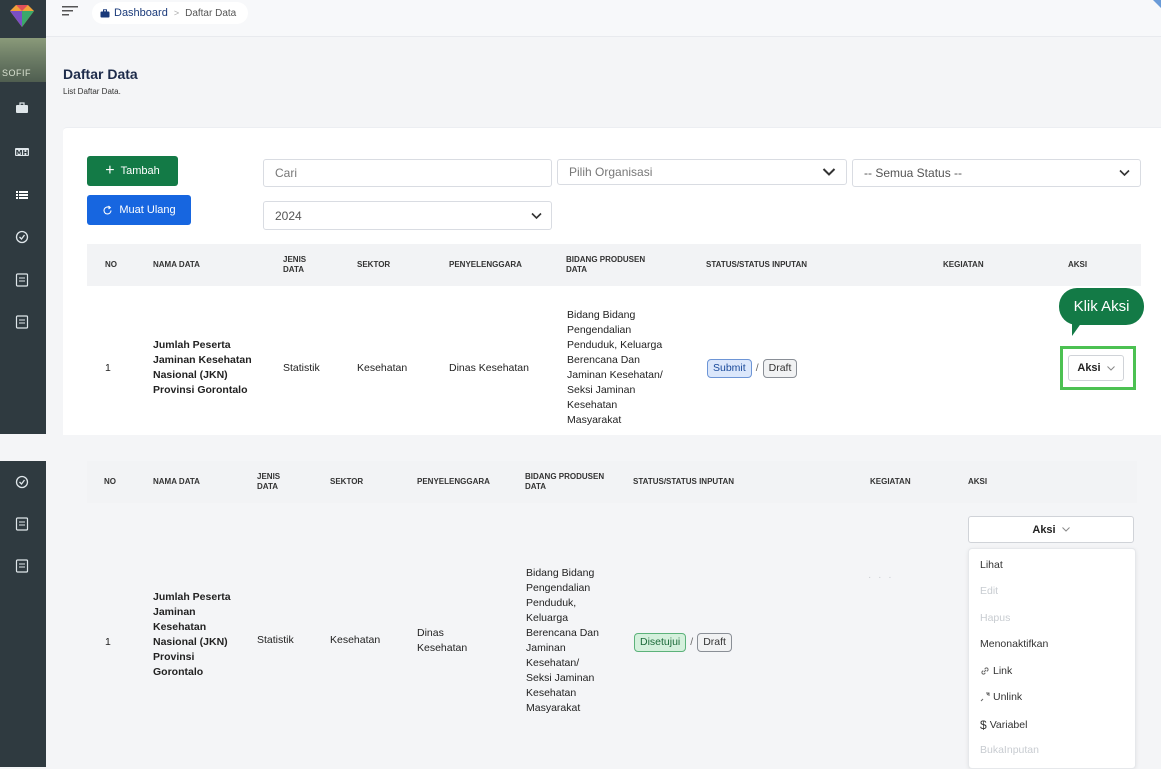 Image resolution: width=1161 pixels, height=769 pixels. What do you see at coordinates (110, 170) in the screenshot?
I see `plus-icon: +` at bounding box center [110, 170].